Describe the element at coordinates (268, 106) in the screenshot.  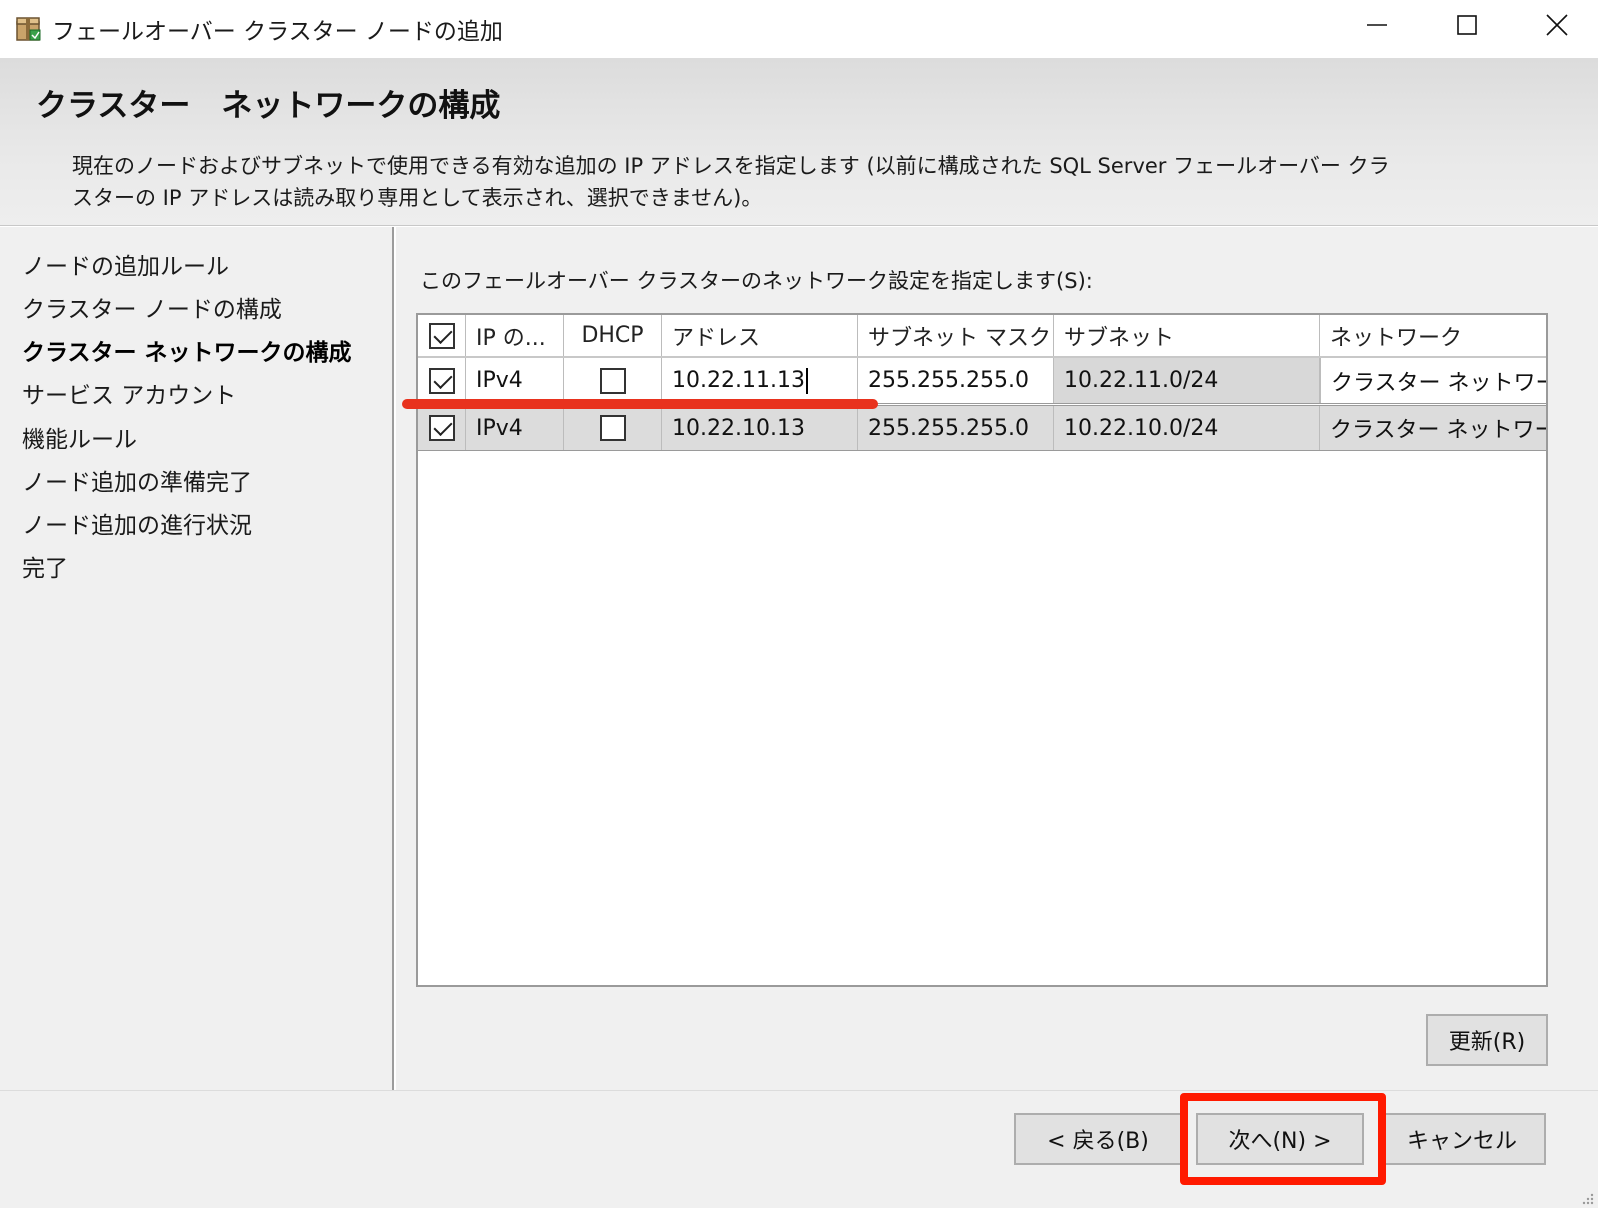
I see `page-title: クラスター ネットワークの構成` at that location.